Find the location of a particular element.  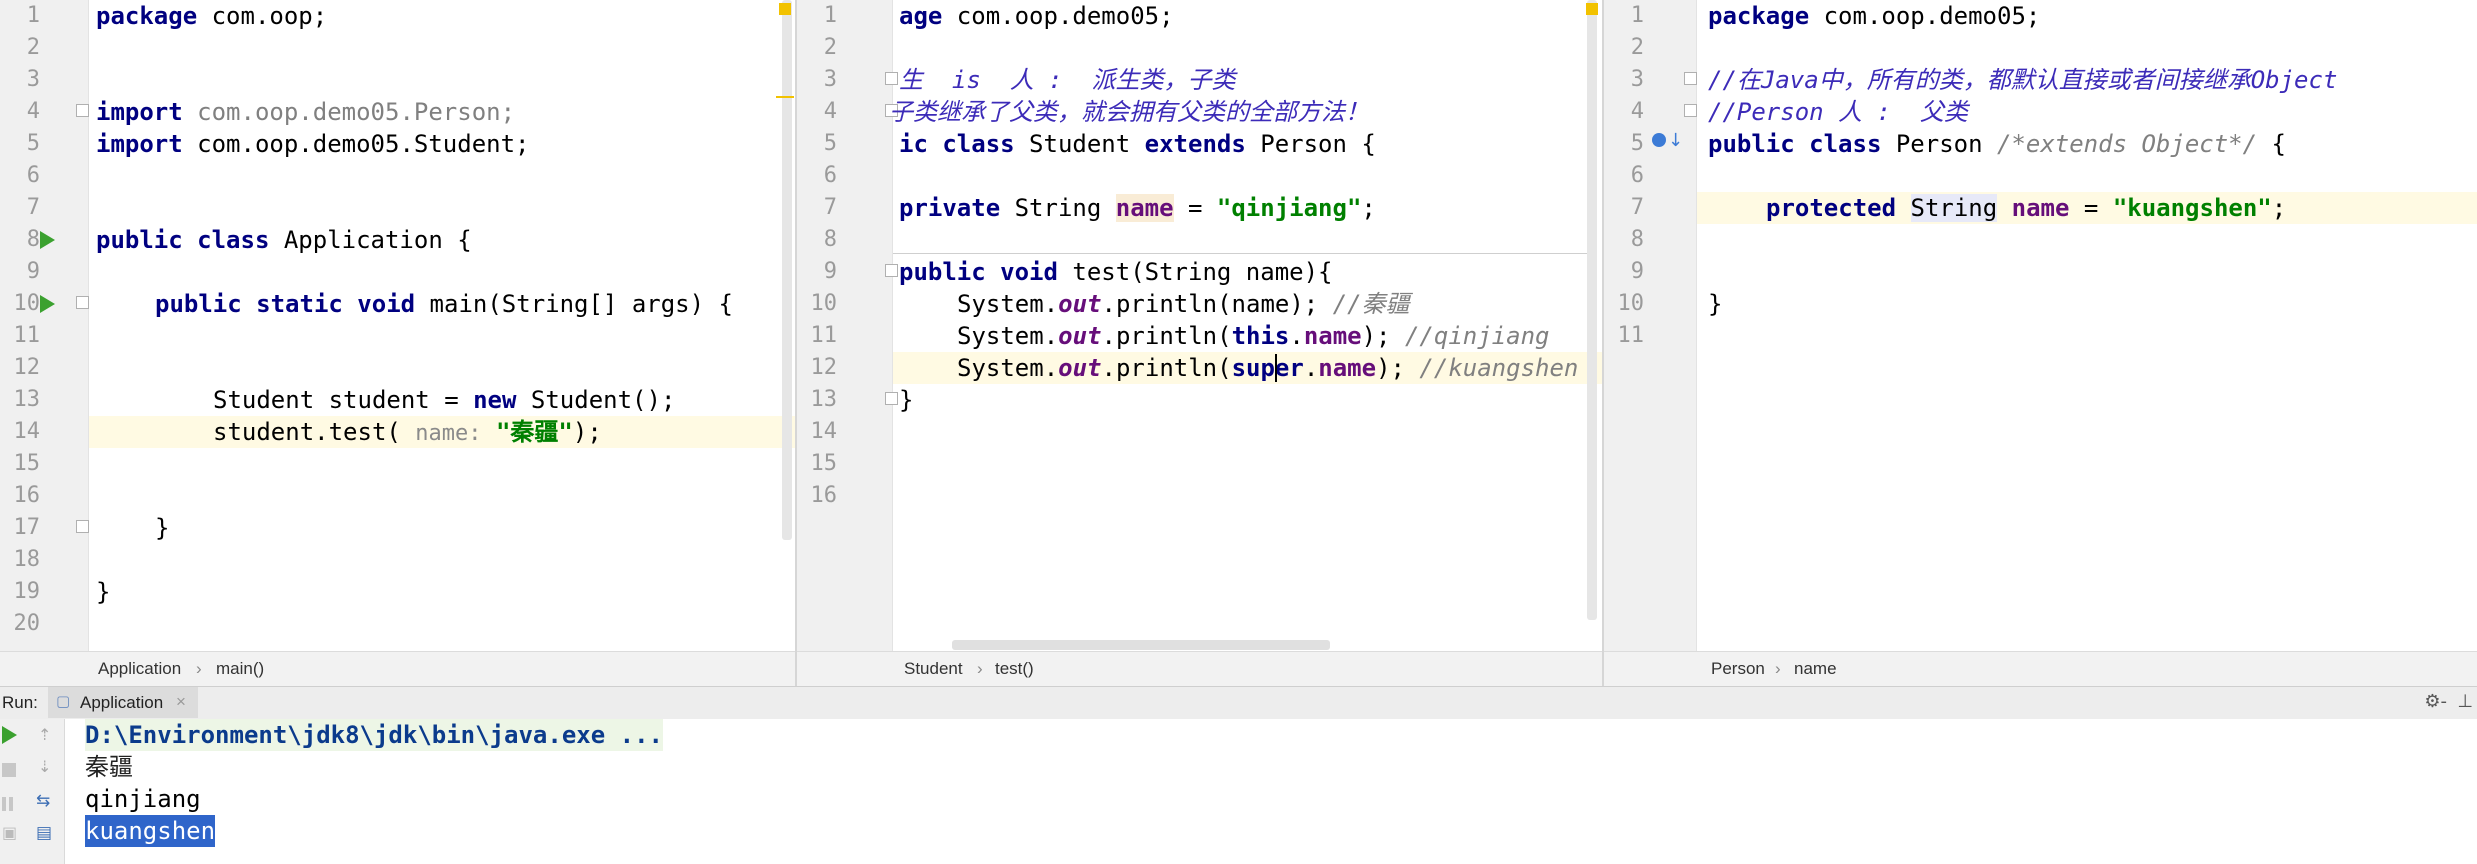

breadcrumb-item-method: main() is located at coordinates (240, 669).